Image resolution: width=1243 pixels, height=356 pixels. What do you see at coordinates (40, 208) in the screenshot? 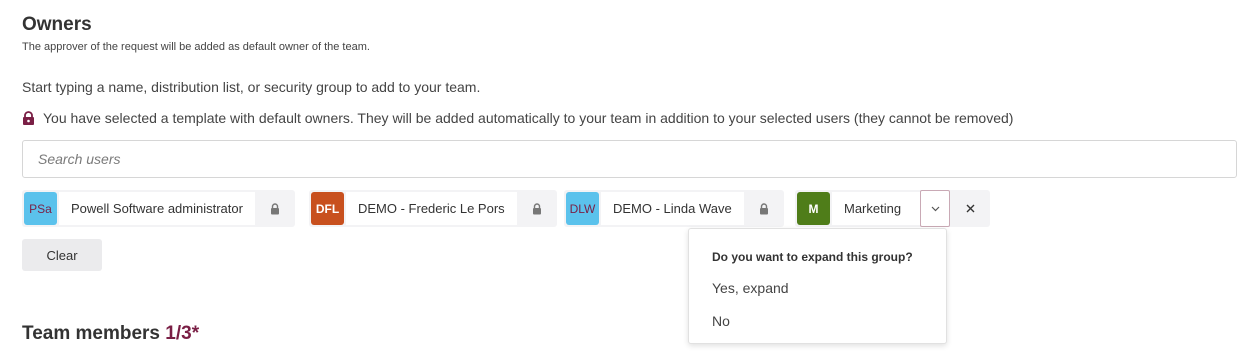
I see `avatar: PSa` at bounding box center [40, 208].